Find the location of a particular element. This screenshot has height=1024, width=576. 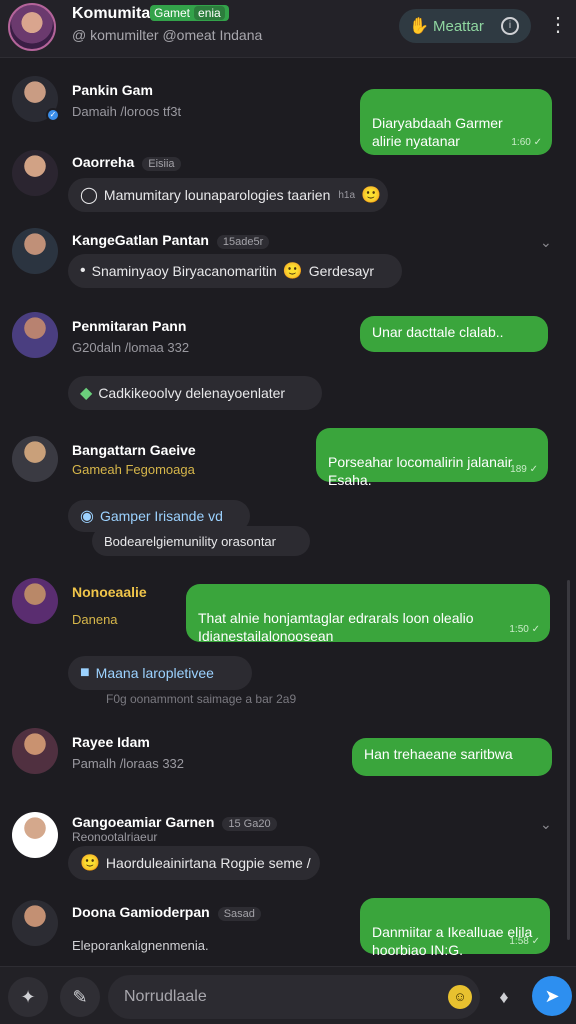

group-subtitle: @ komumilter @omeat Indana is located at coordinates (167, 35).